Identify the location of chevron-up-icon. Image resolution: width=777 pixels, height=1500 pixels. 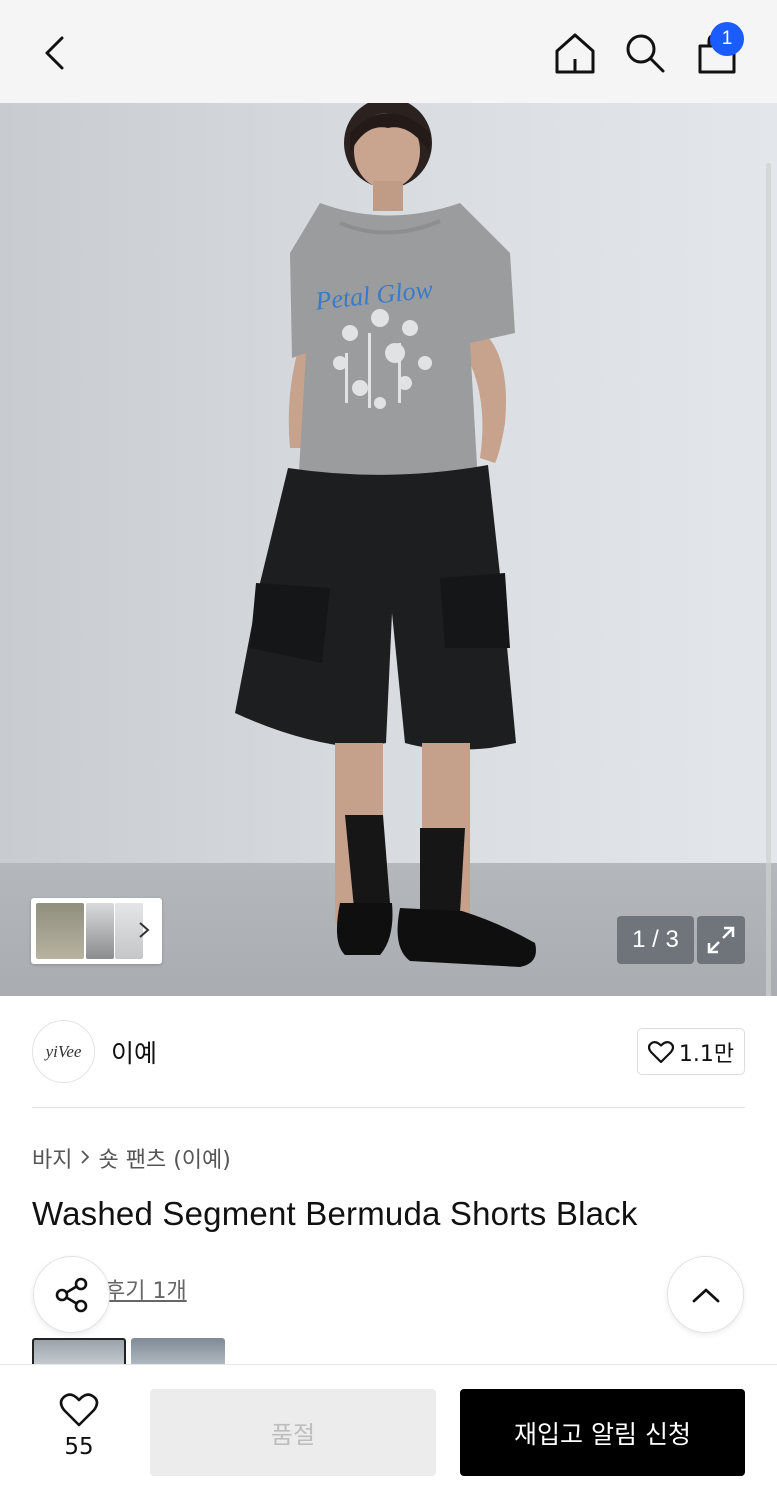
(705, 1295).